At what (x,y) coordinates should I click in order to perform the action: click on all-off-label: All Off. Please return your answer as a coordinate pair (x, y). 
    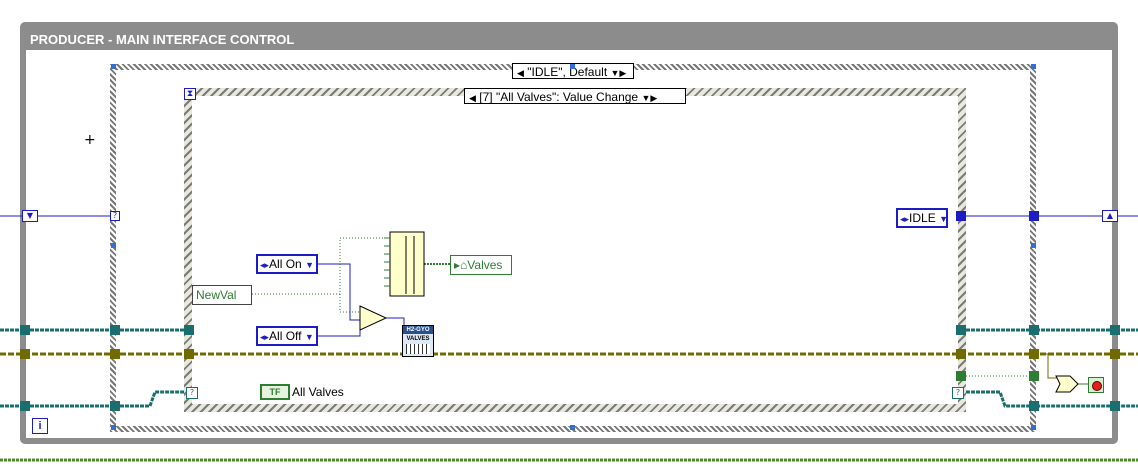
    Looking at the image, I should click on (285, 336).